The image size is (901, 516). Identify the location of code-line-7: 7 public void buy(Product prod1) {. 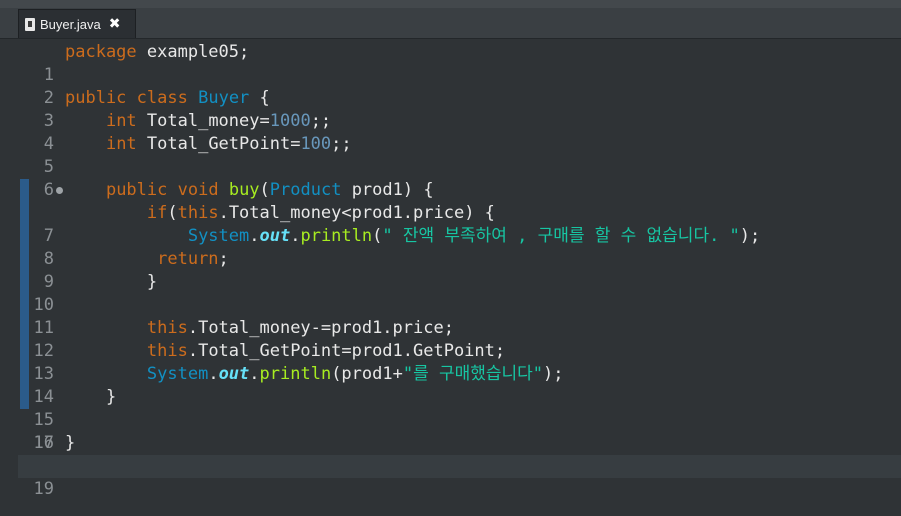
(459, 212).